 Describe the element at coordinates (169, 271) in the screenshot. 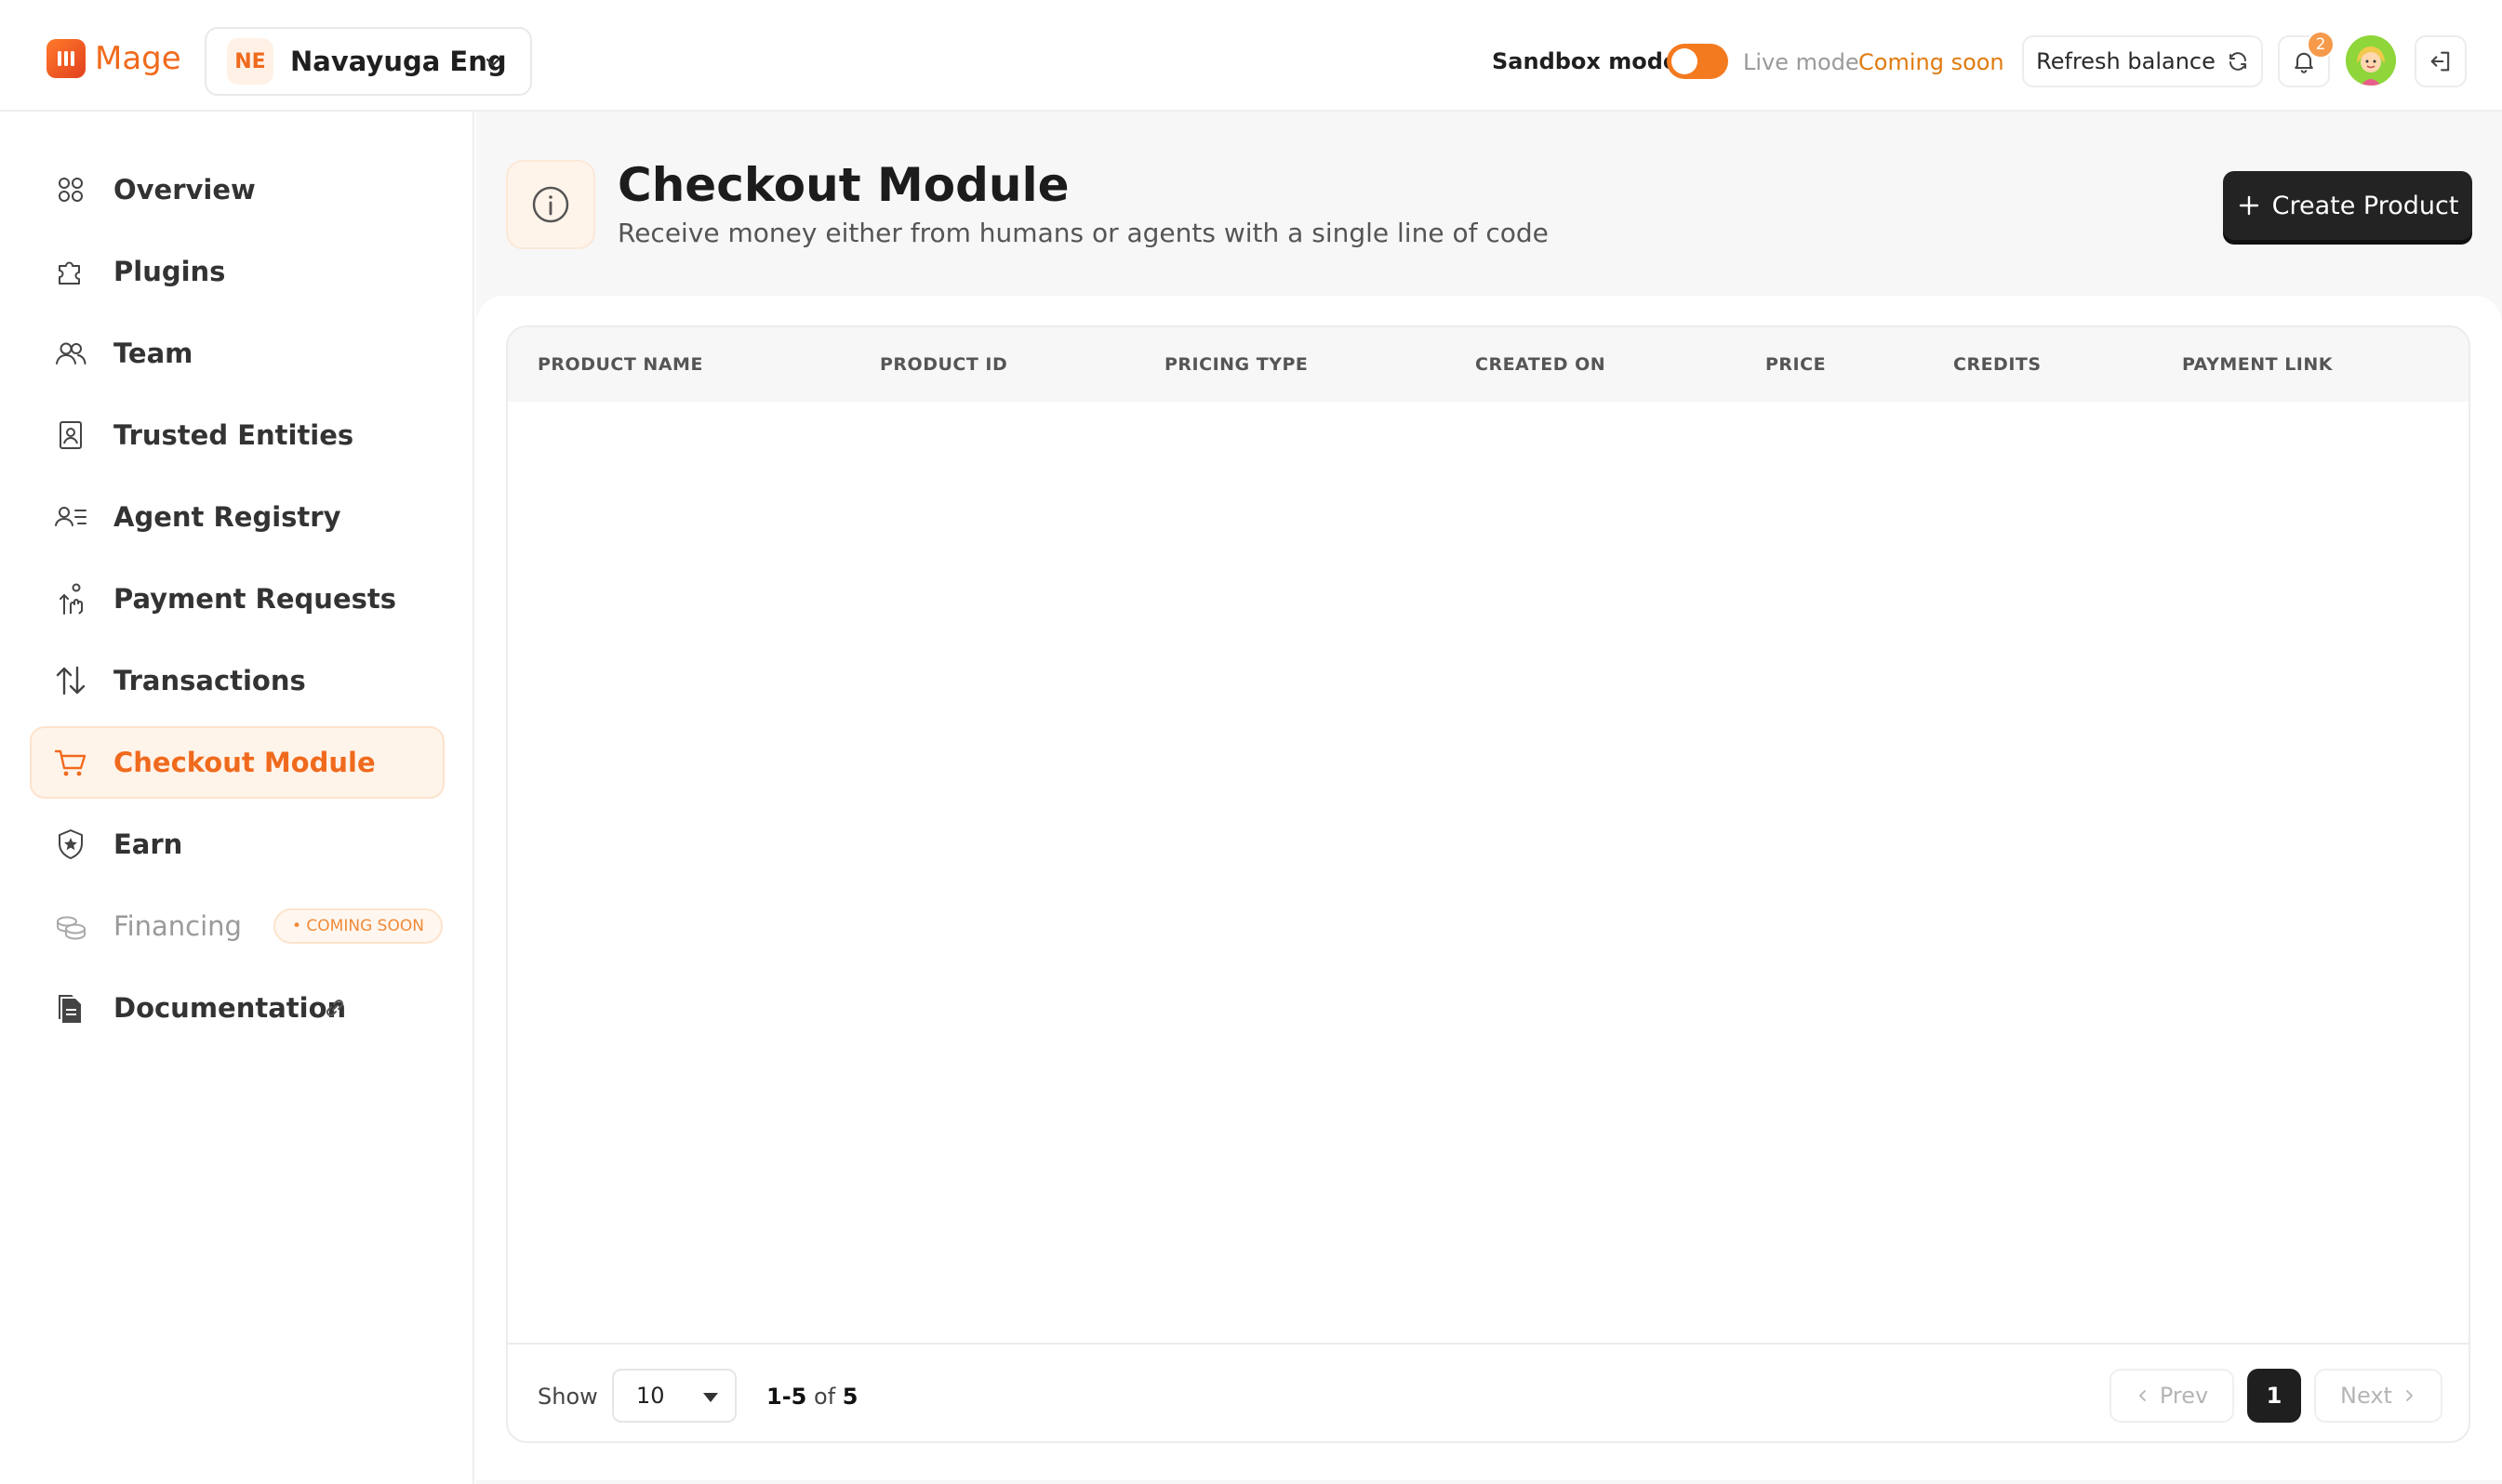

I see `sidebar-item-label: Plugins` at that location.